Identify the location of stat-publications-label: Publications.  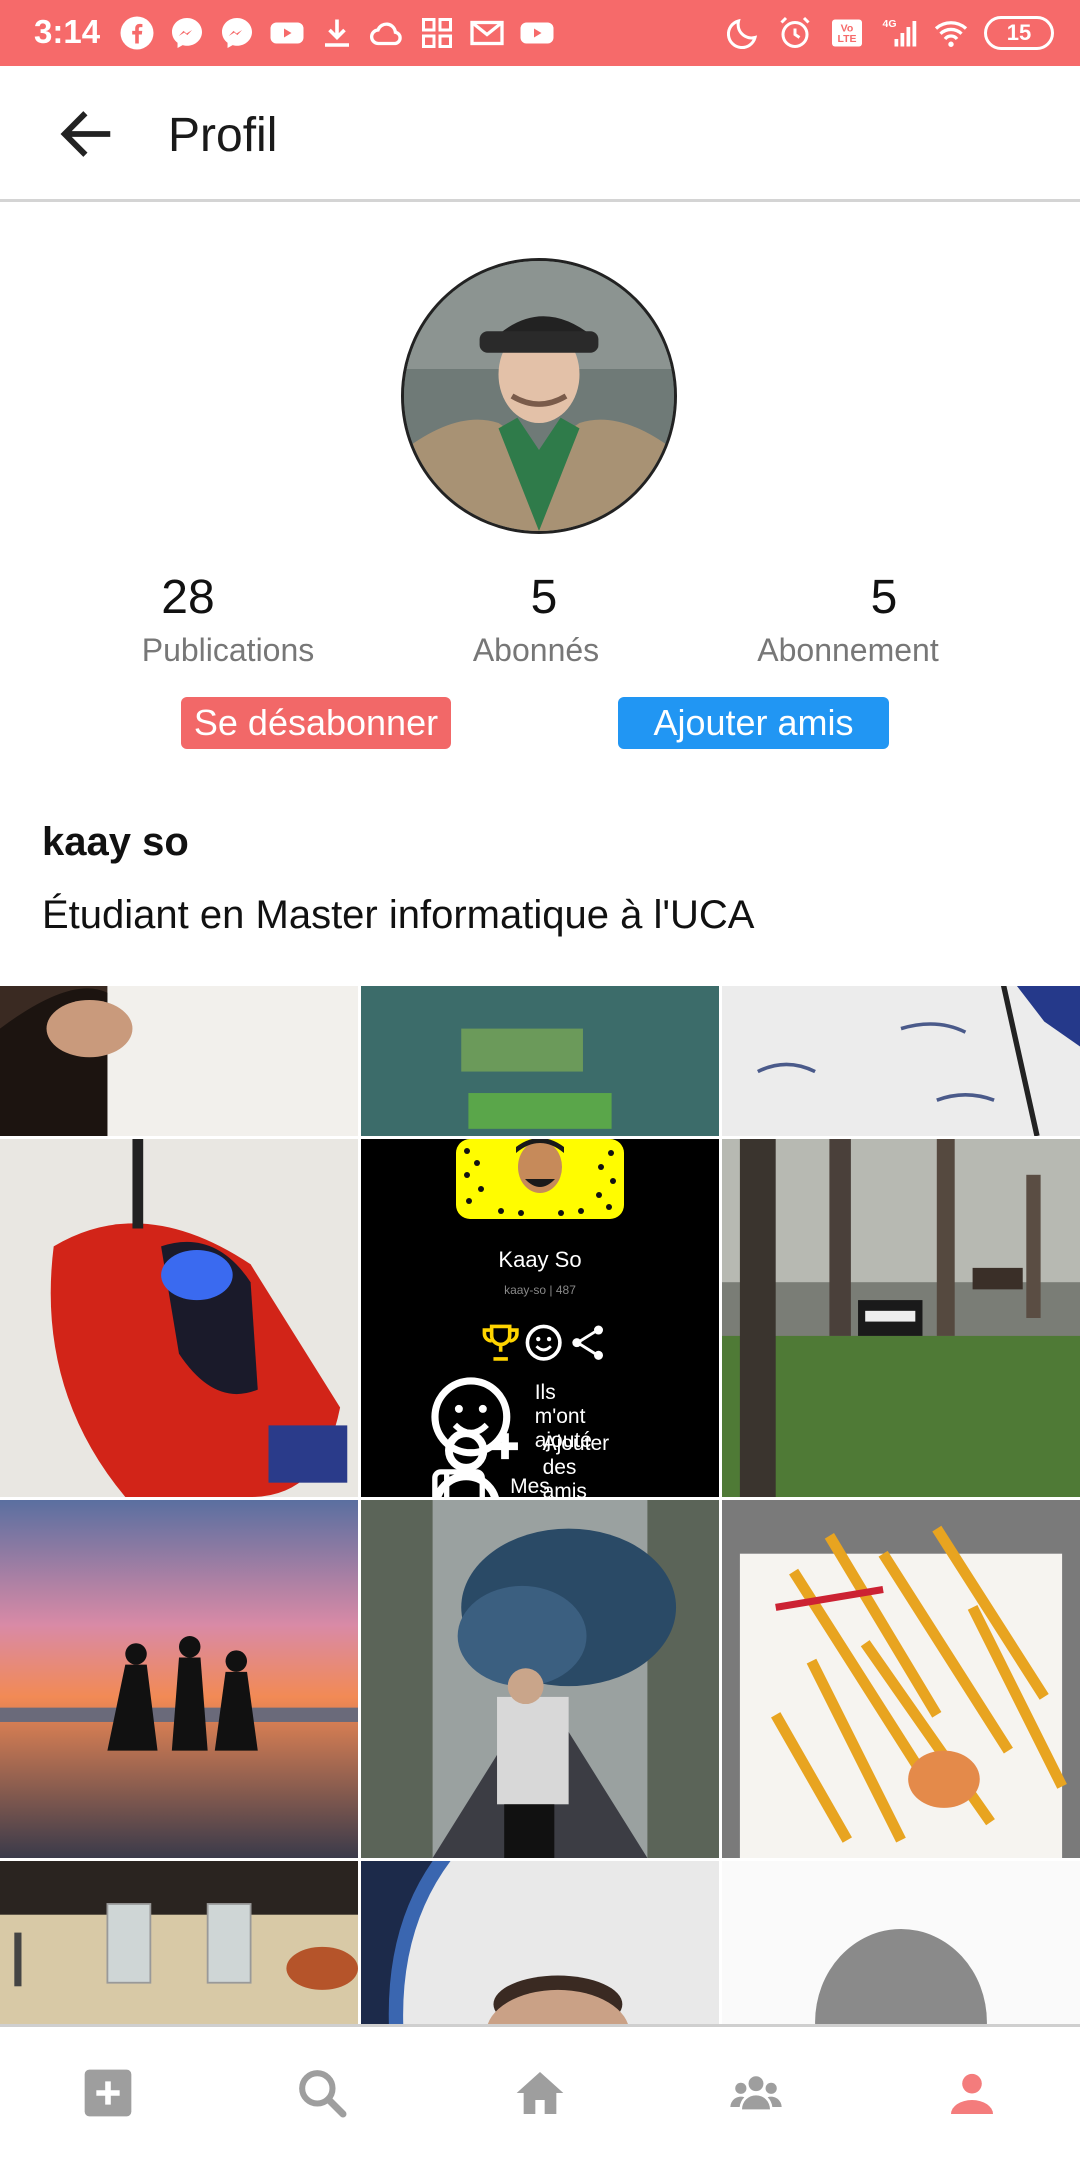
(228, 650).